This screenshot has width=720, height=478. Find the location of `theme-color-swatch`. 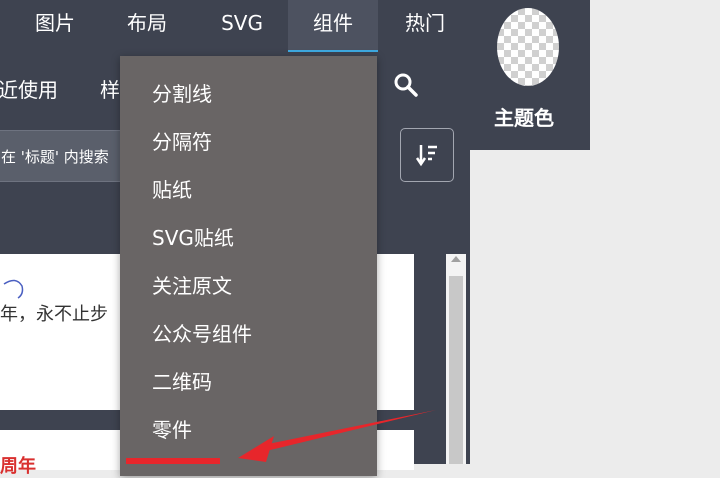

theme-color-swatch is located at coordinates (528, 47).